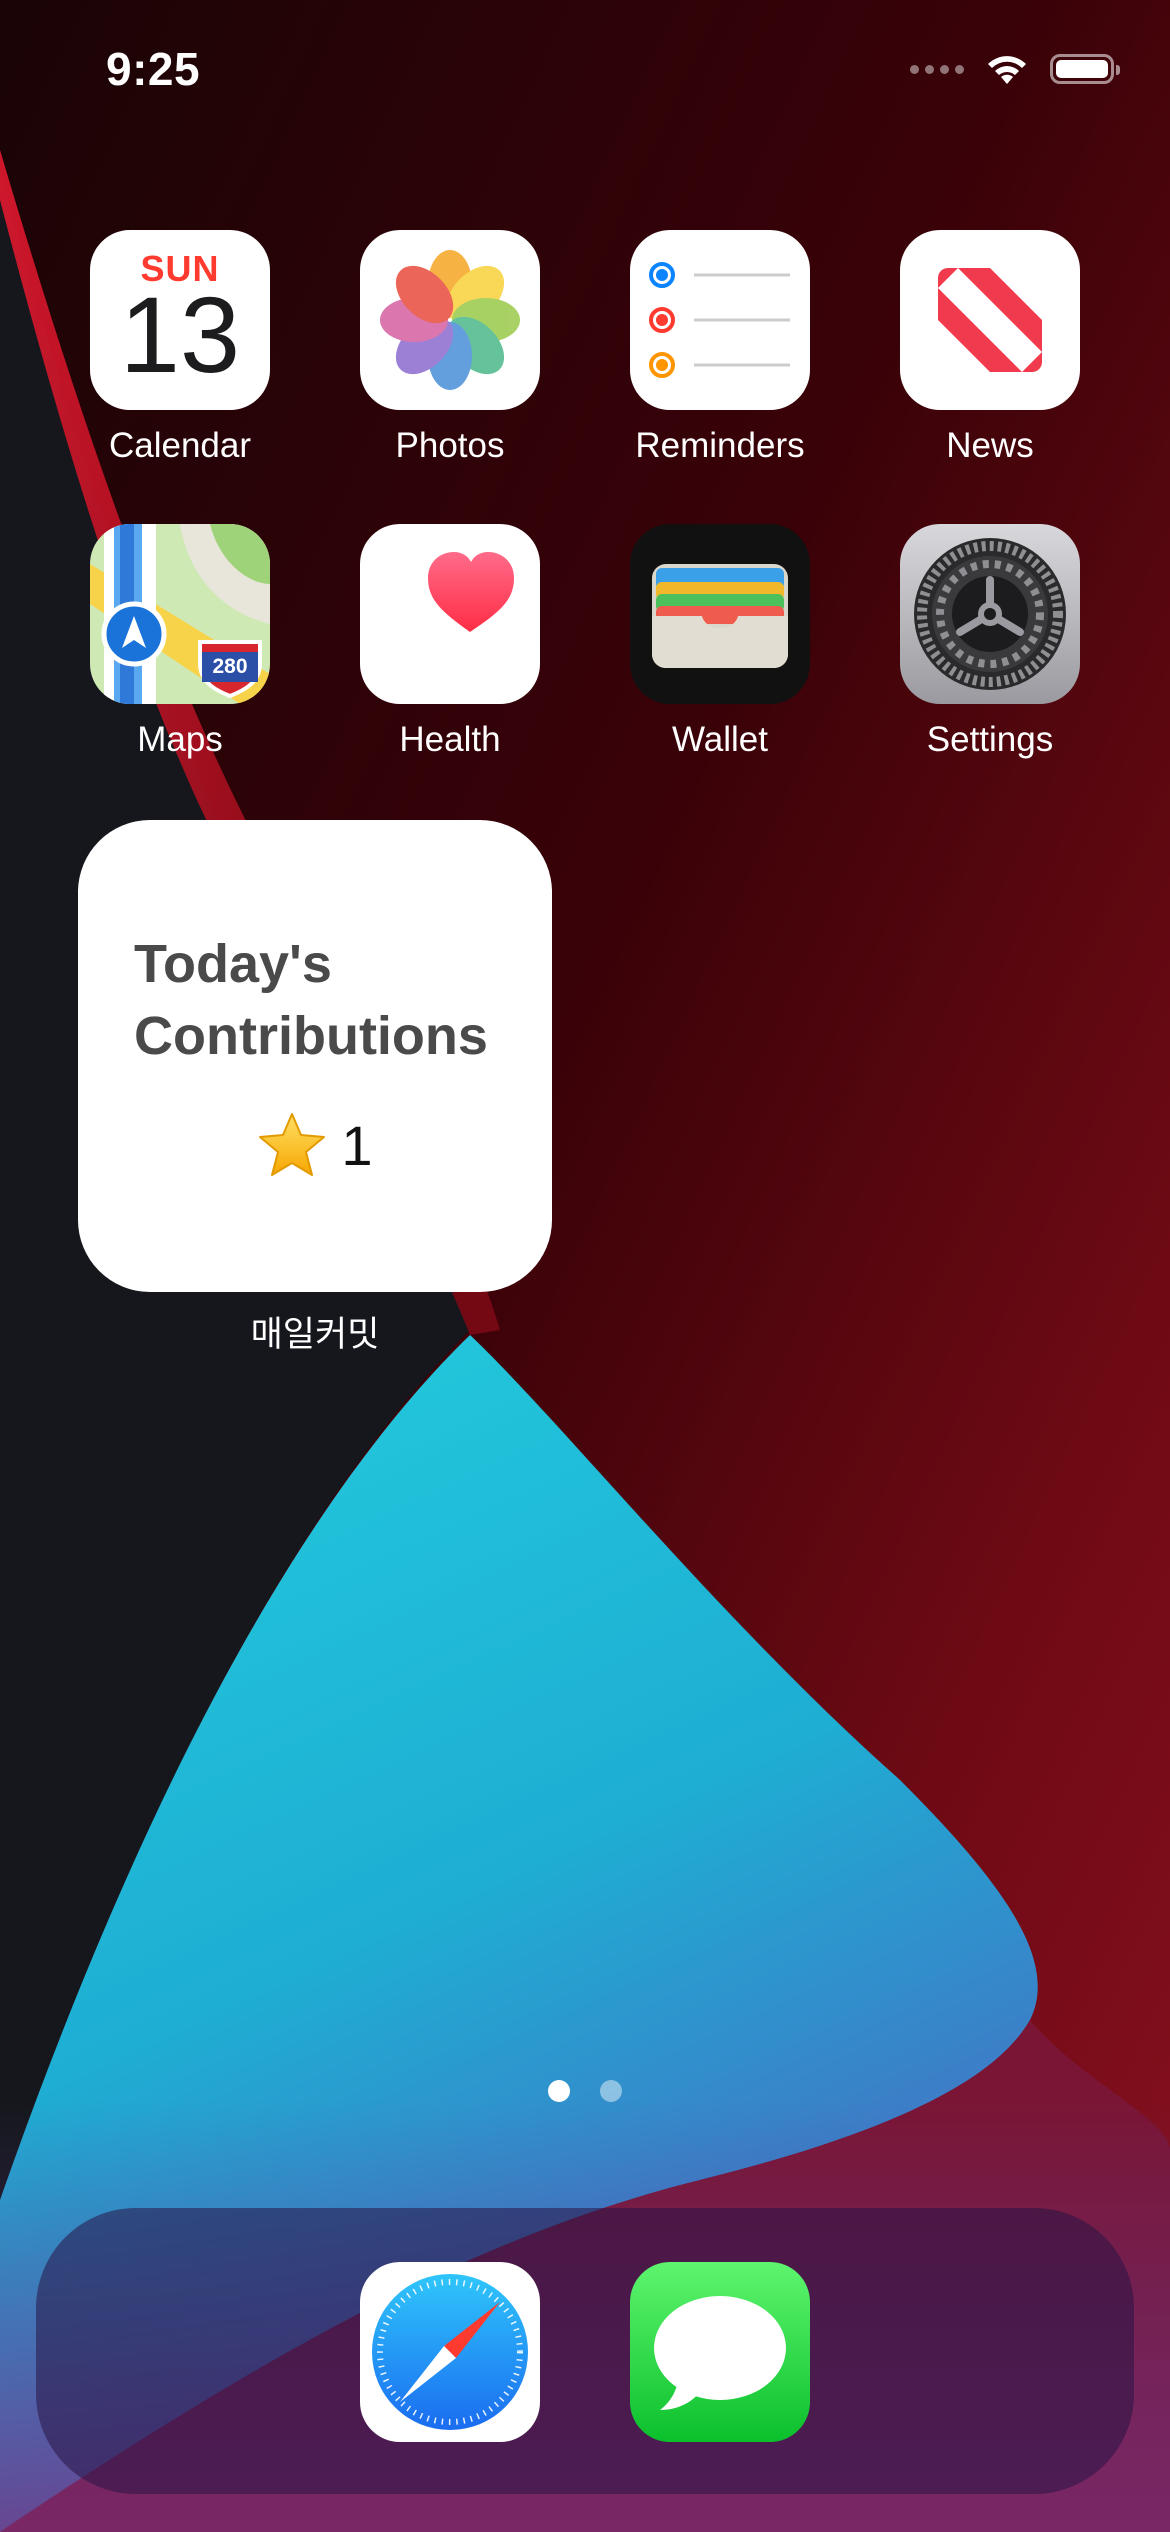  I want to click on contributions-widget: Today's Contributions 1, so click(315, 1056).